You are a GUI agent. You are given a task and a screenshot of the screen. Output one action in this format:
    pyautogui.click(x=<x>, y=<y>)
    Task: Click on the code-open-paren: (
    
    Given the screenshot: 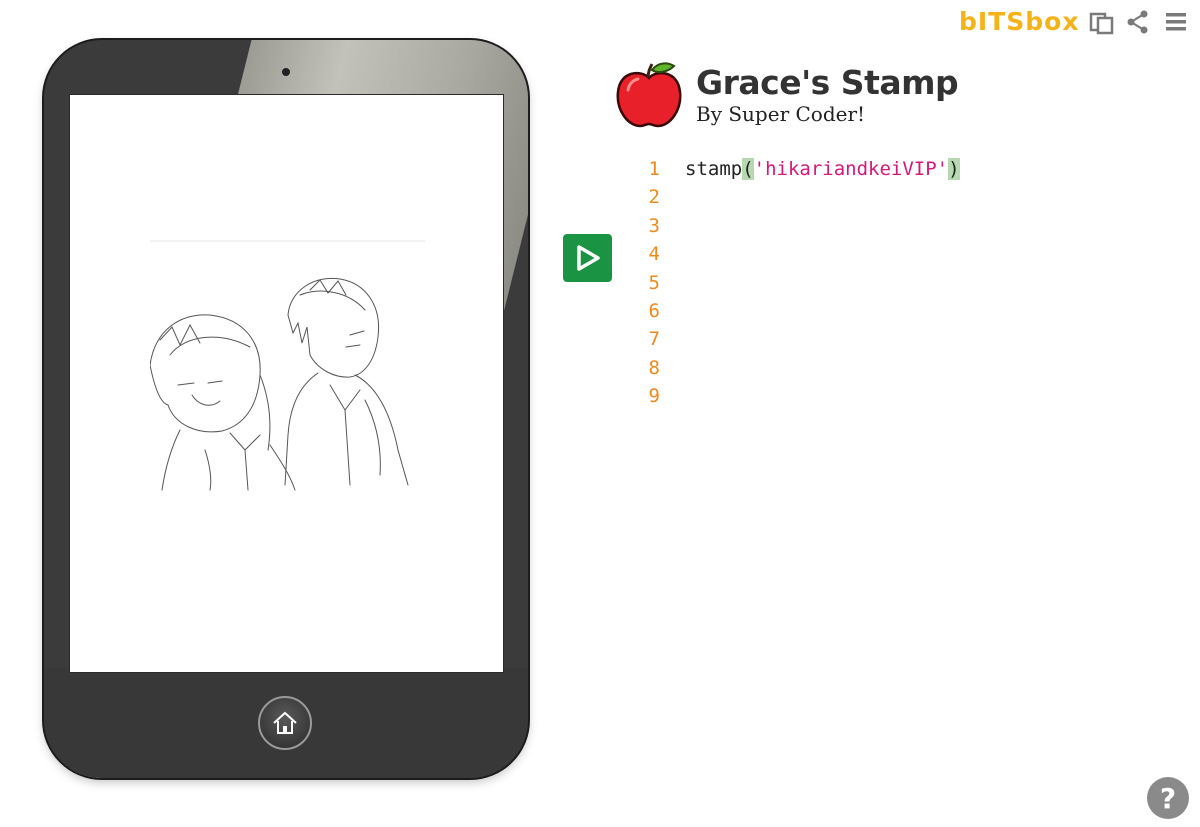 What is the action you would take?
    pyautogui.click(x=748, y=169)
    